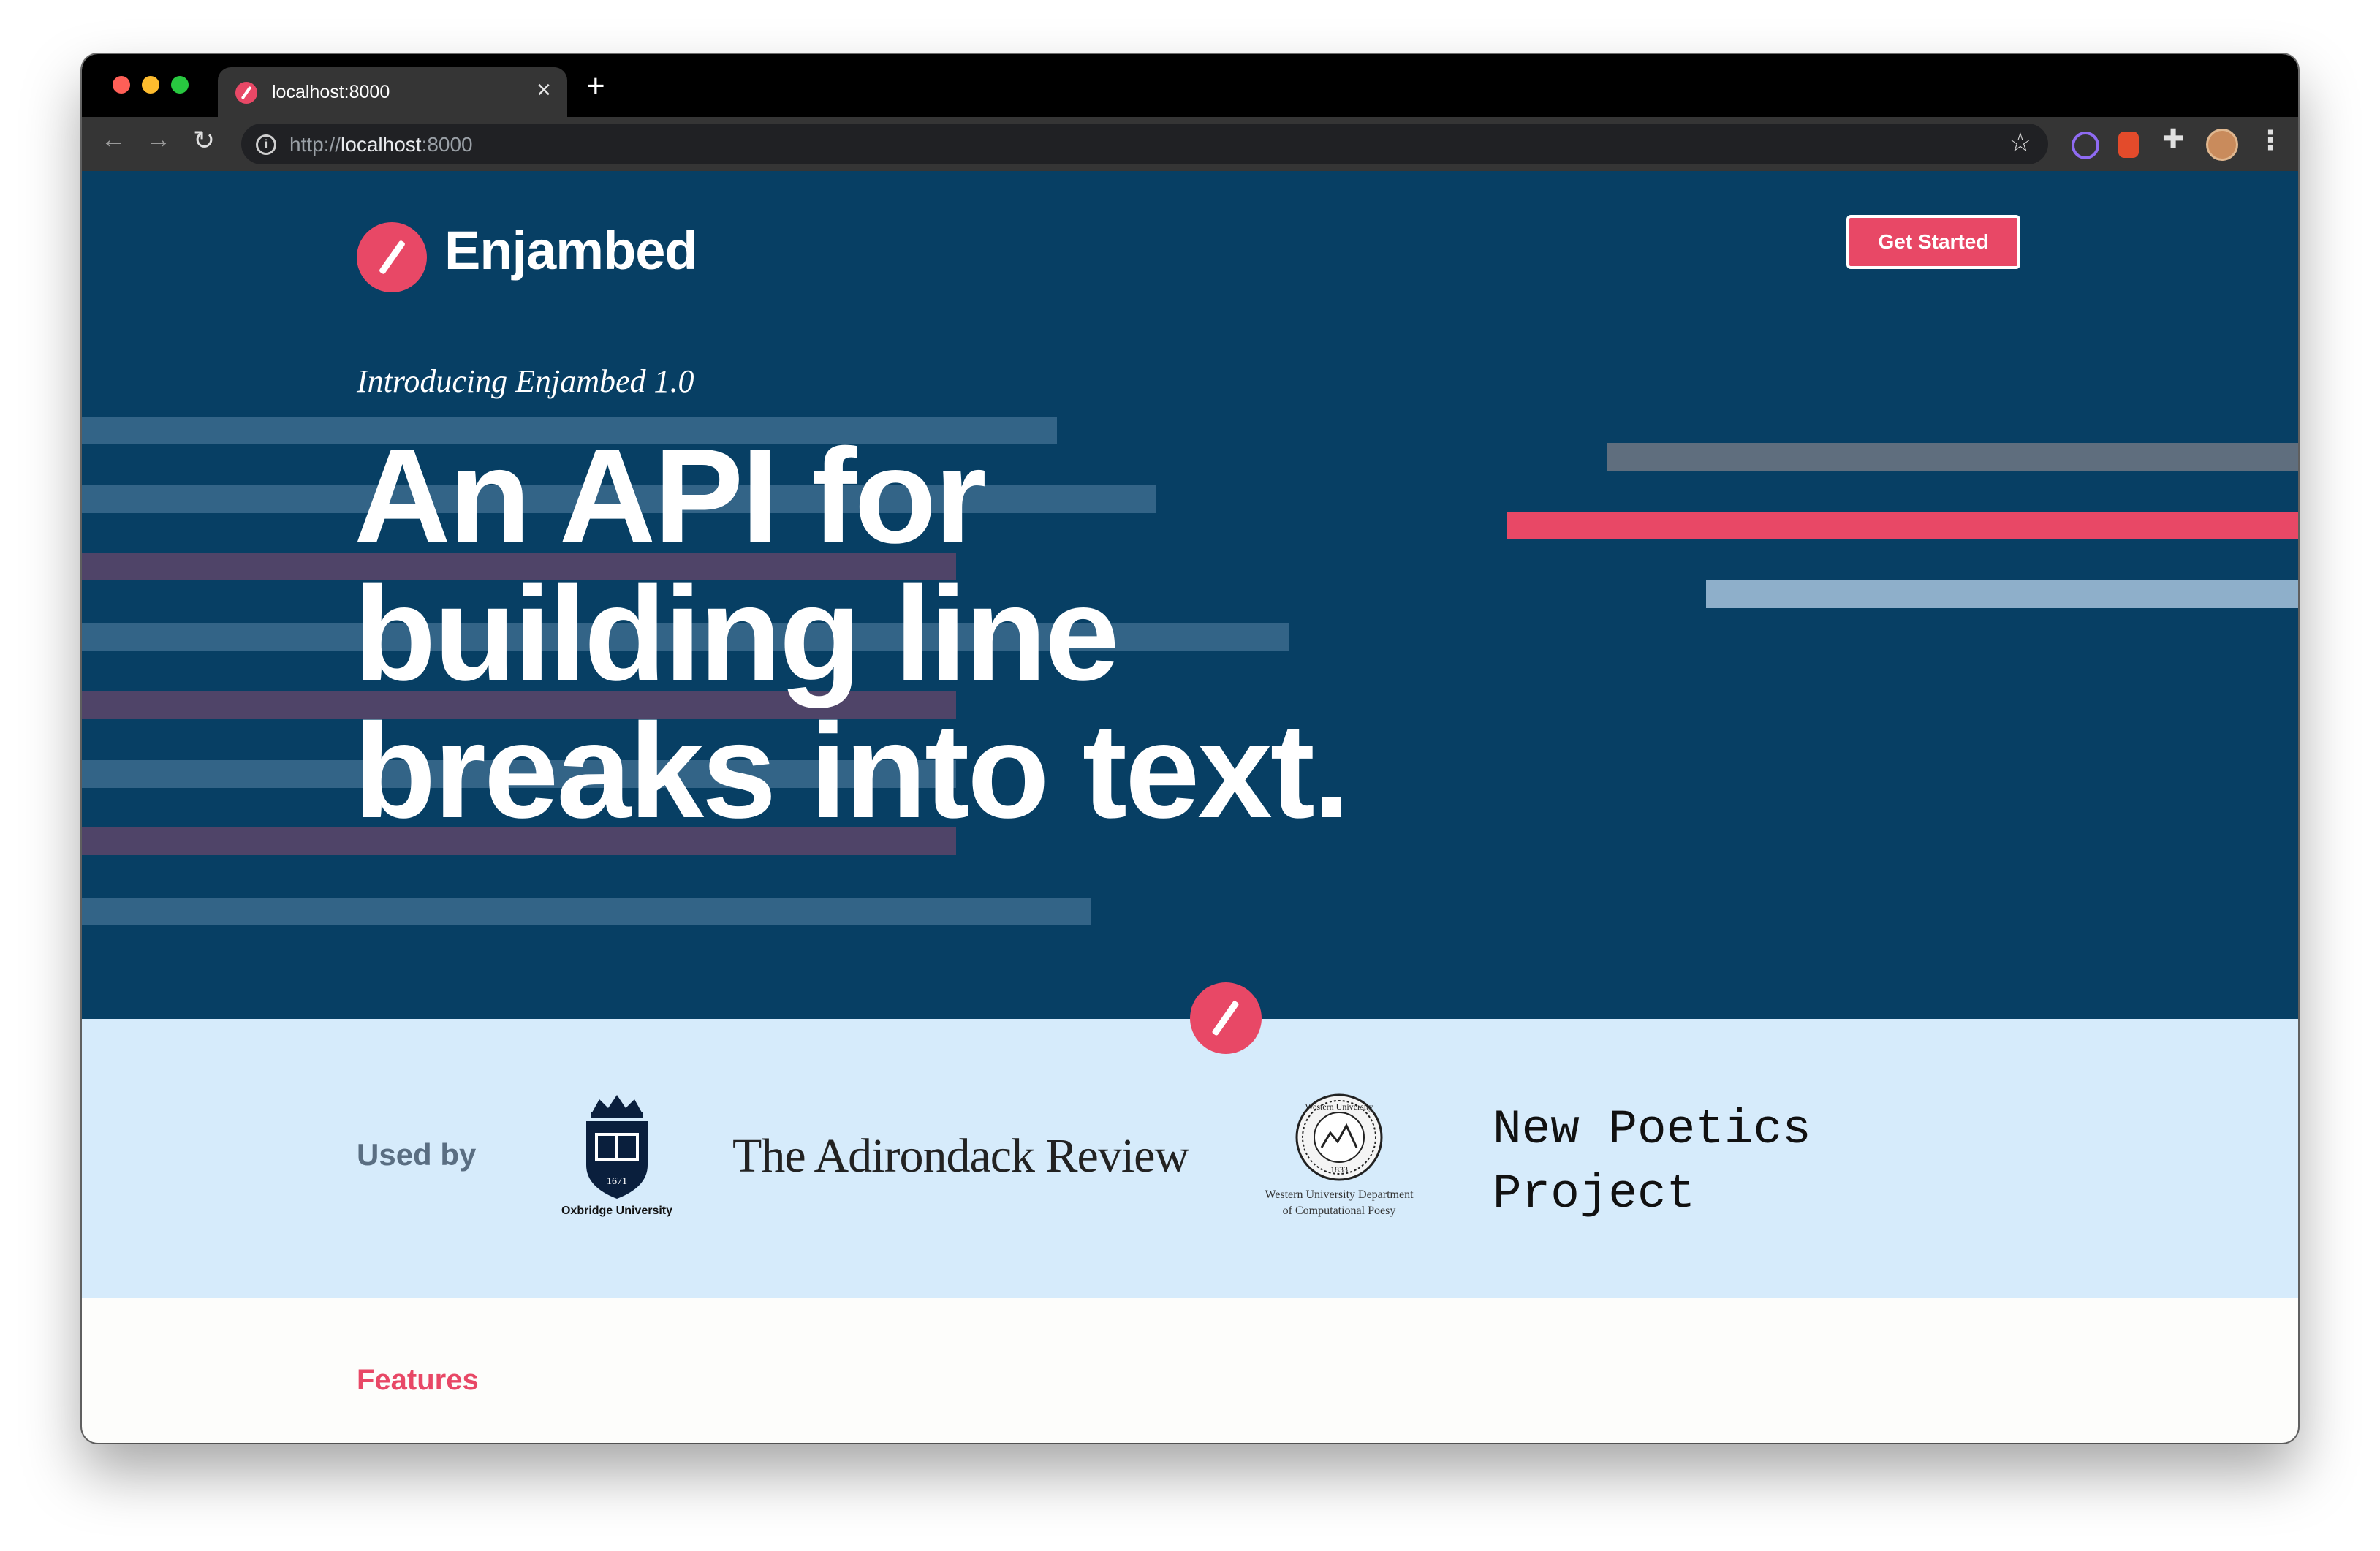 The width and height of the screenshot is (2380, 1551). What do you see at coordinates (2173, 139) in the screenshot?
I see `puzzle-icon: ✚` at bounding box center [2173, 139].